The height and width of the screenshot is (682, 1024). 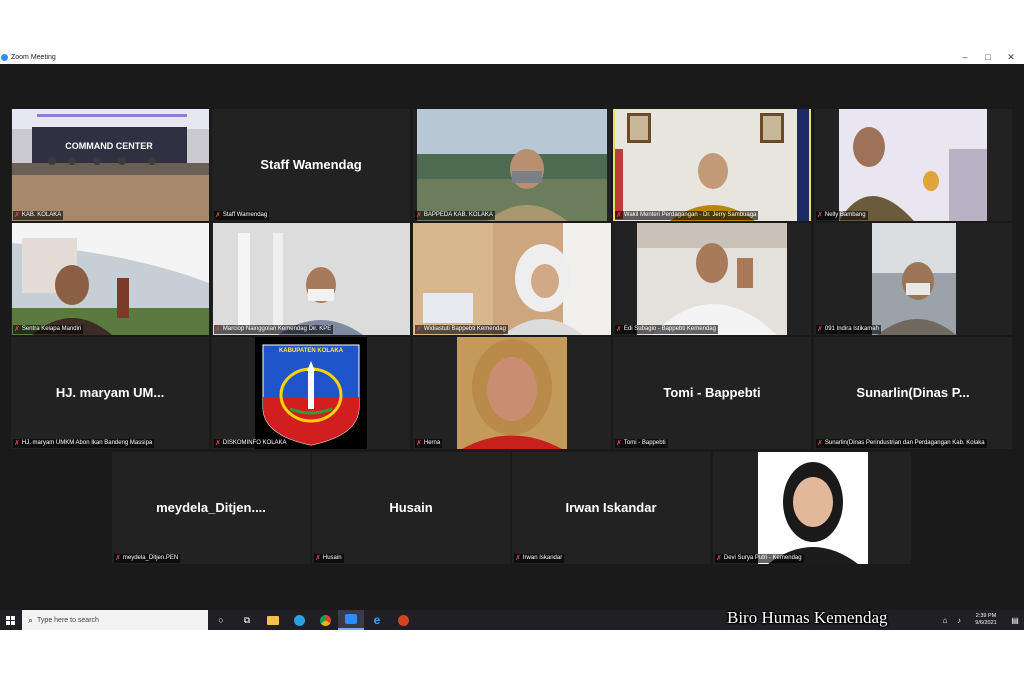 What do you see at coordinates (329, 558) in the screenshot?
I see `participant-name-label: ✗ Husain` at bounding box center [329, 558].